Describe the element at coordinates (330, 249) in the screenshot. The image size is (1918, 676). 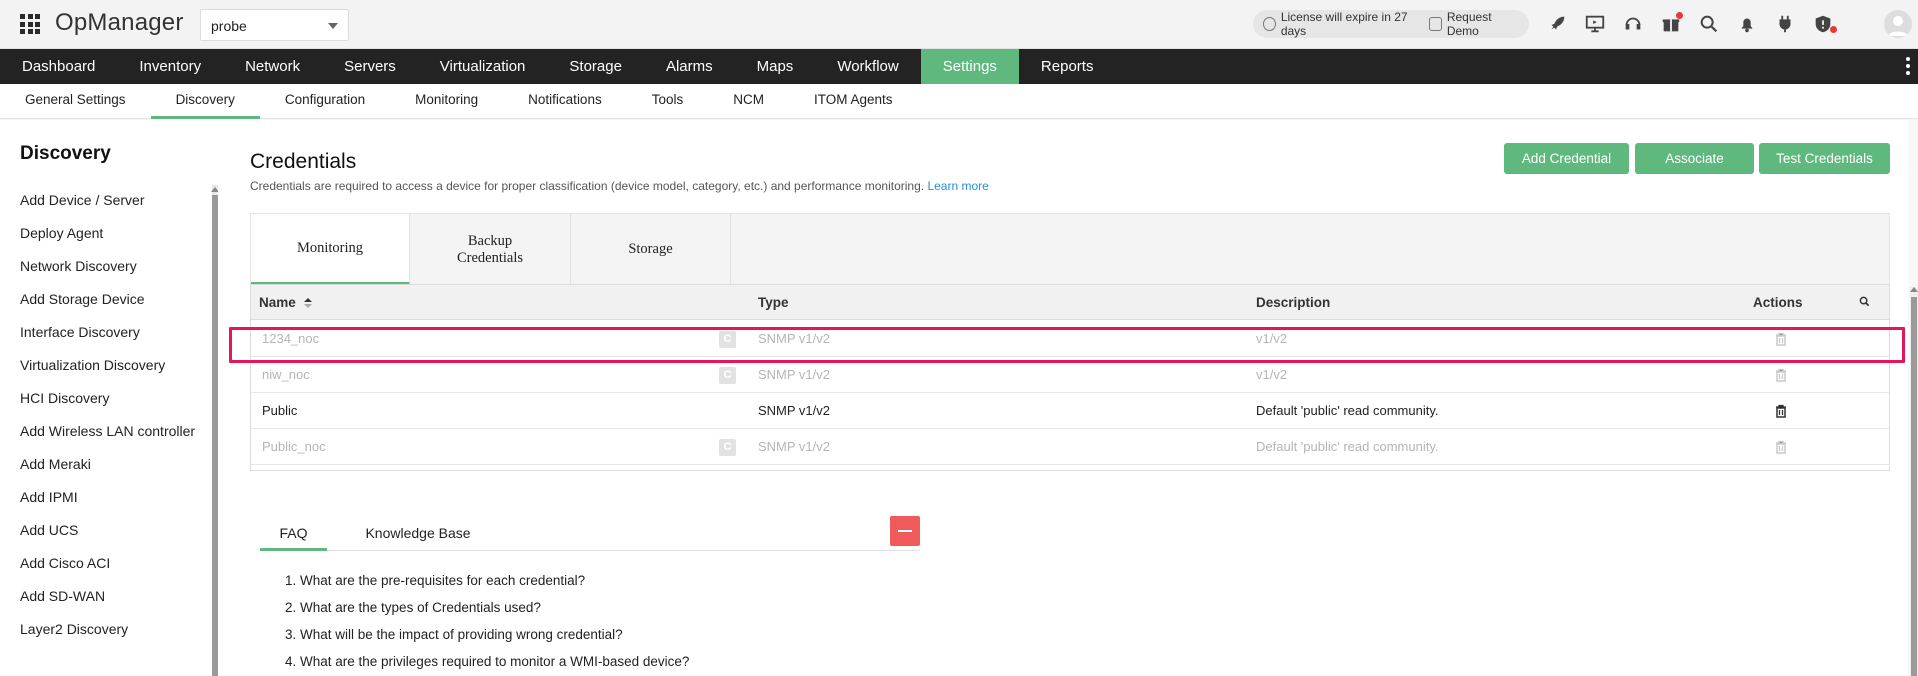
I see `tab-monitoring: Monitoring` at that location.